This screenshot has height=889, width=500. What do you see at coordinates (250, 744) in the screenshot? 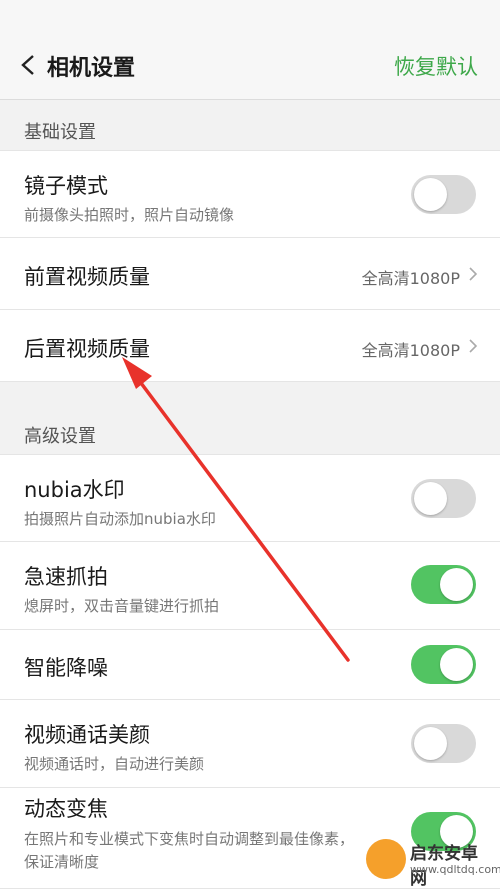
I see `row-video-call-beauty: 视频通话美颜 视频通话时，自动进行美颜` at bounding box center [250, 744].